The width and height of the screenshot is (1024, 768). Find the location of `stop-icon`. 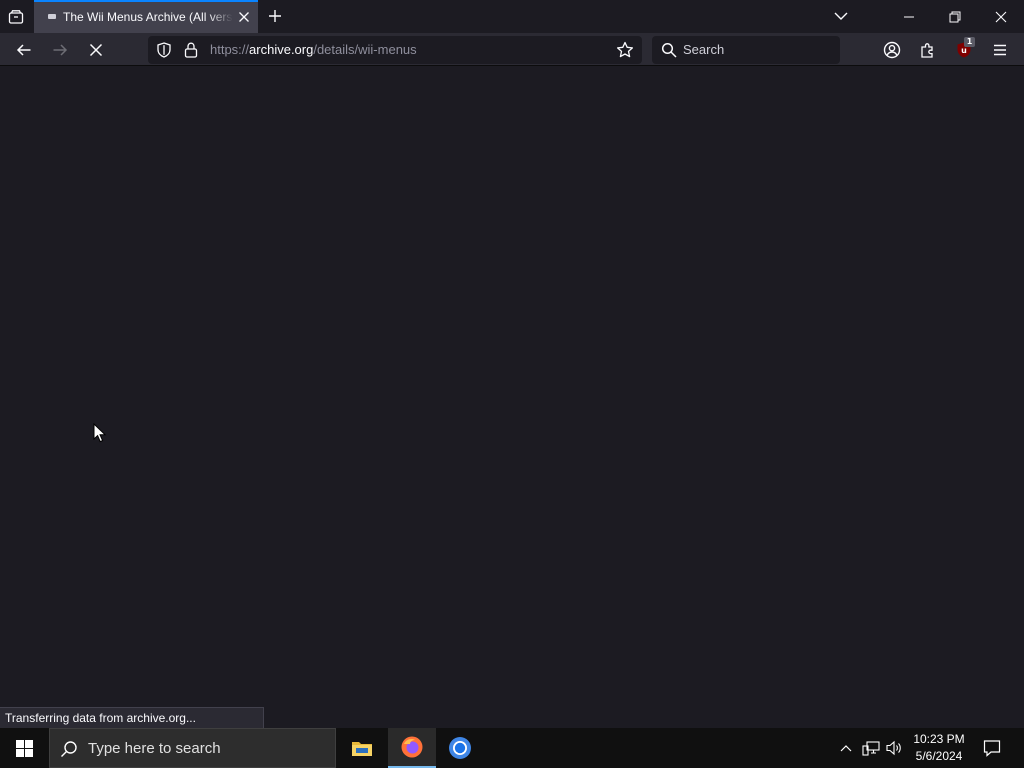

stop-icon is located at coordinates (96, 50).